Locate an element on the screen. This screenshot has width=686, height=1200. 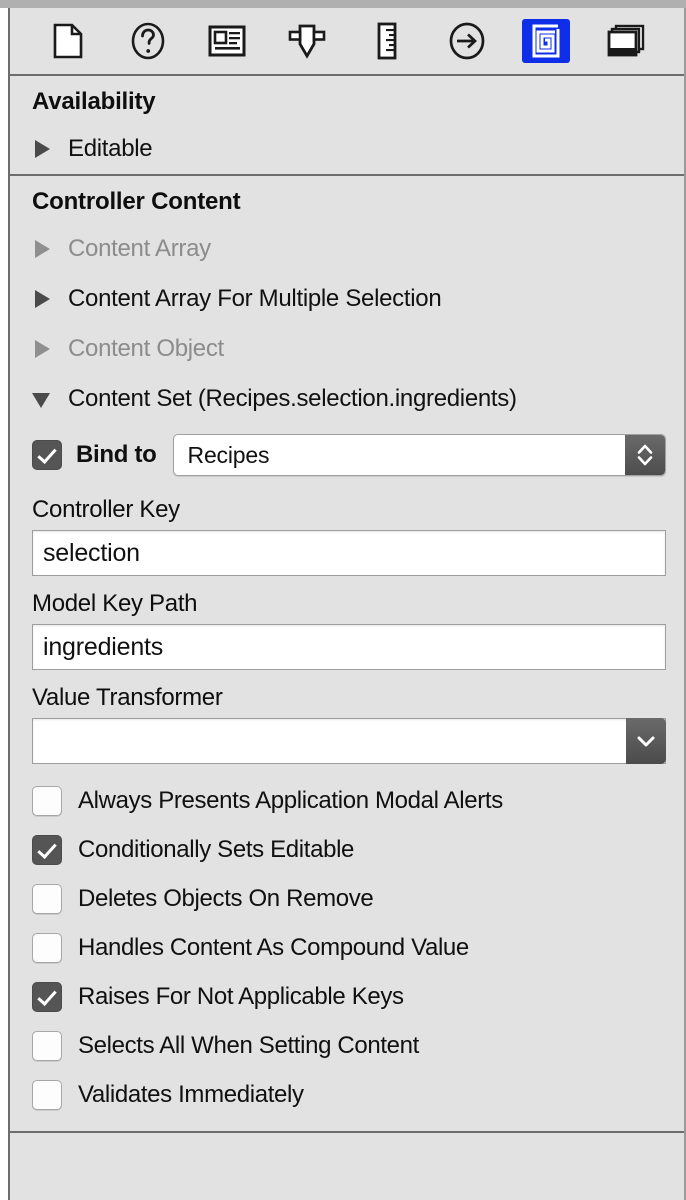
down-arrow-slider-icon is located at coordinates (307, 41).